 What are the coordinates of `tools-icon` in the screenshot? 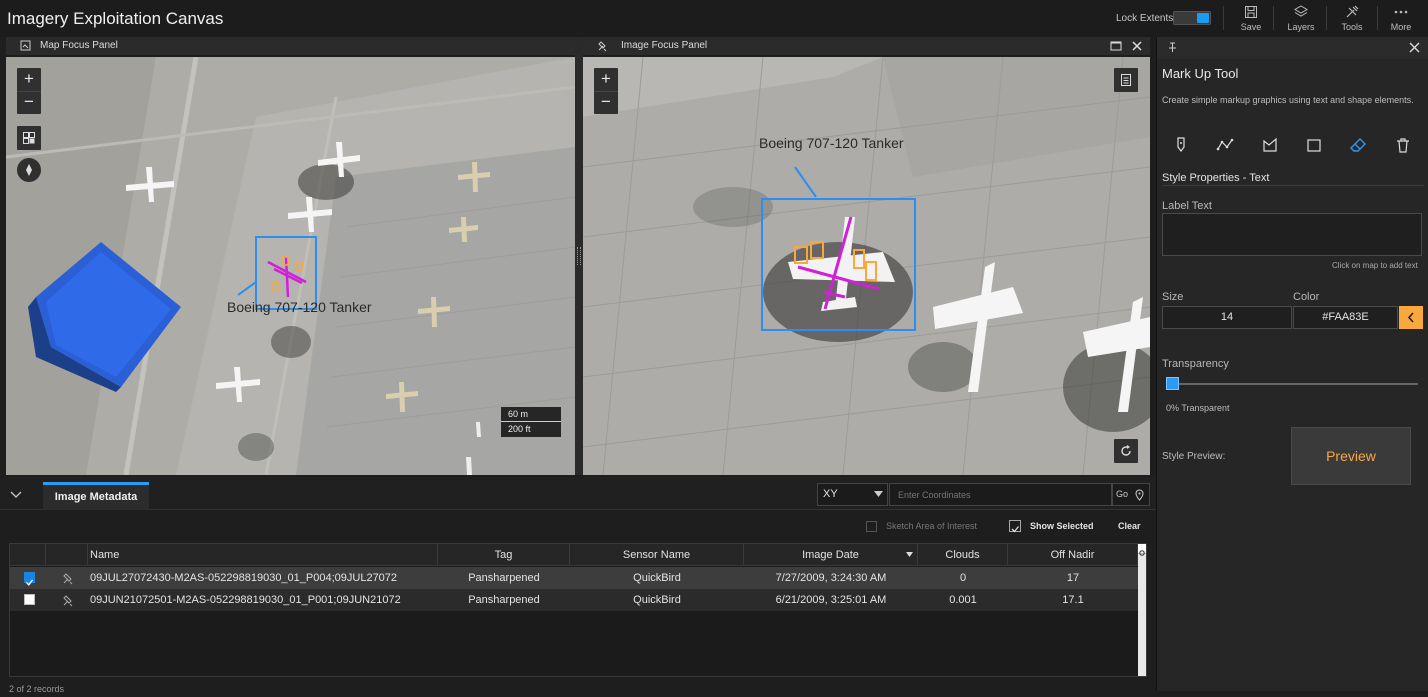 It's located at (1352, 11).